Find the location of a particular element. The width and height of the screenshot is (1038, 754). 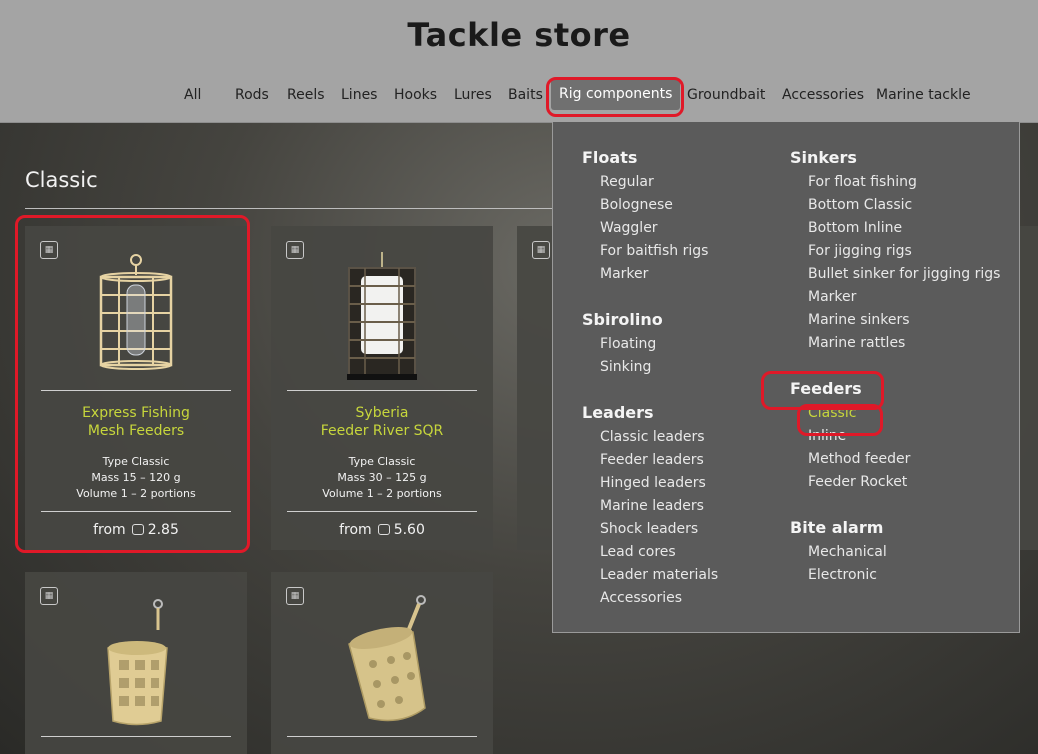

menu-item-classic: Classic is located at coordinates (850, 413).